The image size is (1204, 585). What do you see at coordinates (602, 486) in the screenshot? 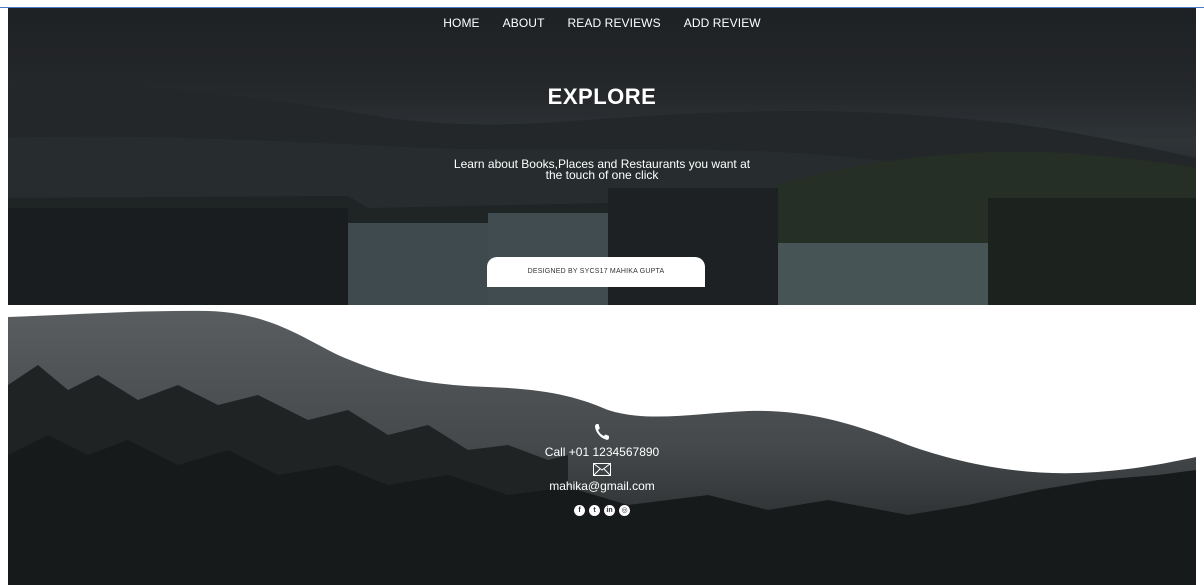
I see `email-link: mahika@gmail.com` at bounding box center [602, 486].